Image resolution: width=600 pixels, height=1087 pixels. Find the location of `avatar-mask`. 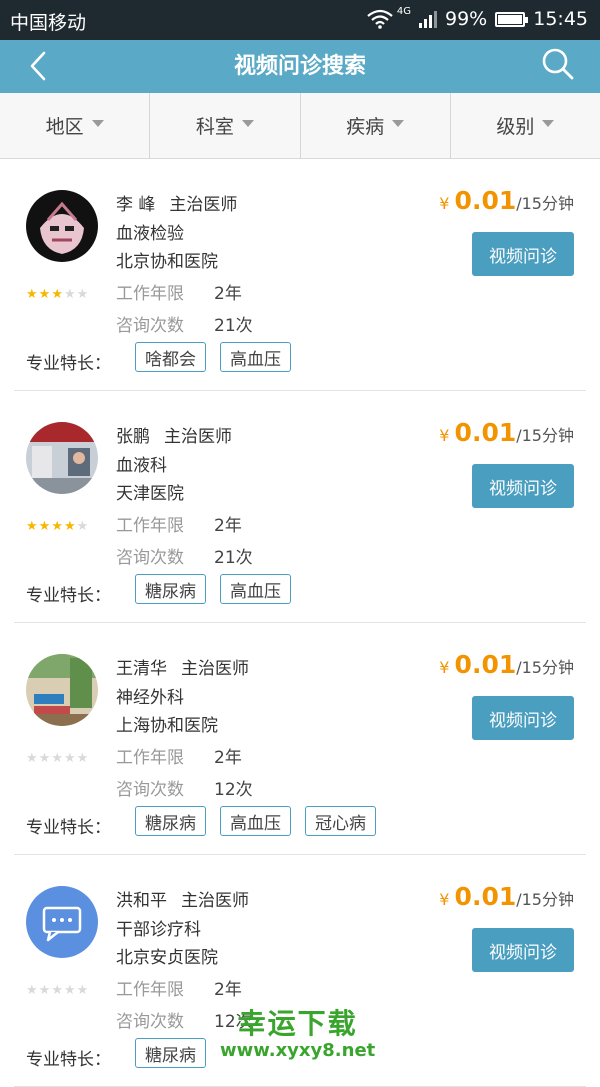

avatar-mask is located at coordinates (62, 226).